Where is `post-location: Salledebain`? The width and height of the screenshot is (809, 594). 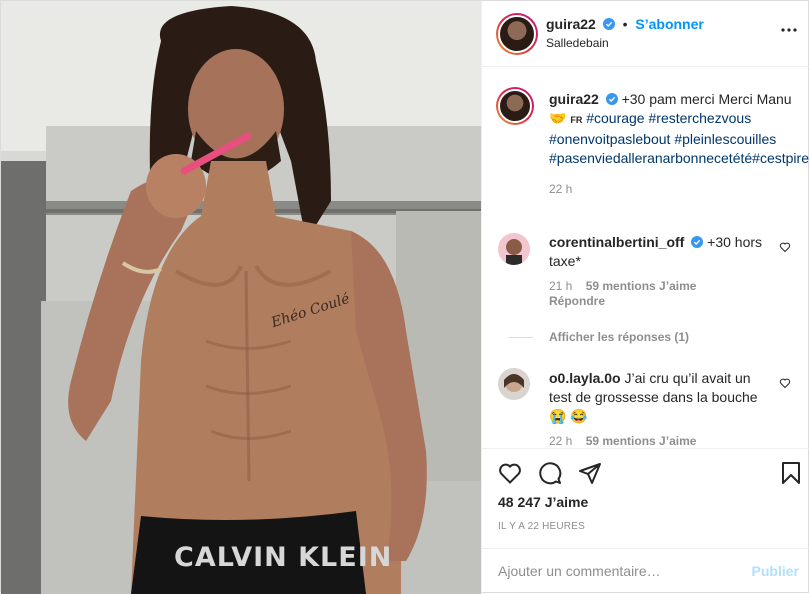
post-location: Salledebain is located at coordinates (577, 43).